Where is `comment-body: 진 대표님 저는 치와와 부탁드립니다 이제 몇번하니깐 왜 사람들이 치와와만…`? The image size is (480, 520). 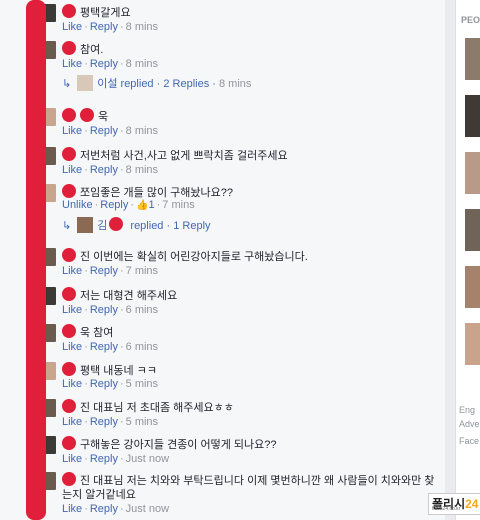
comment-body: 진 대표님 저는 치와와 부탁드립니다 이제 몇번하니깐 왜 사람들이 치와와만… is located at coordinates (248, 488).